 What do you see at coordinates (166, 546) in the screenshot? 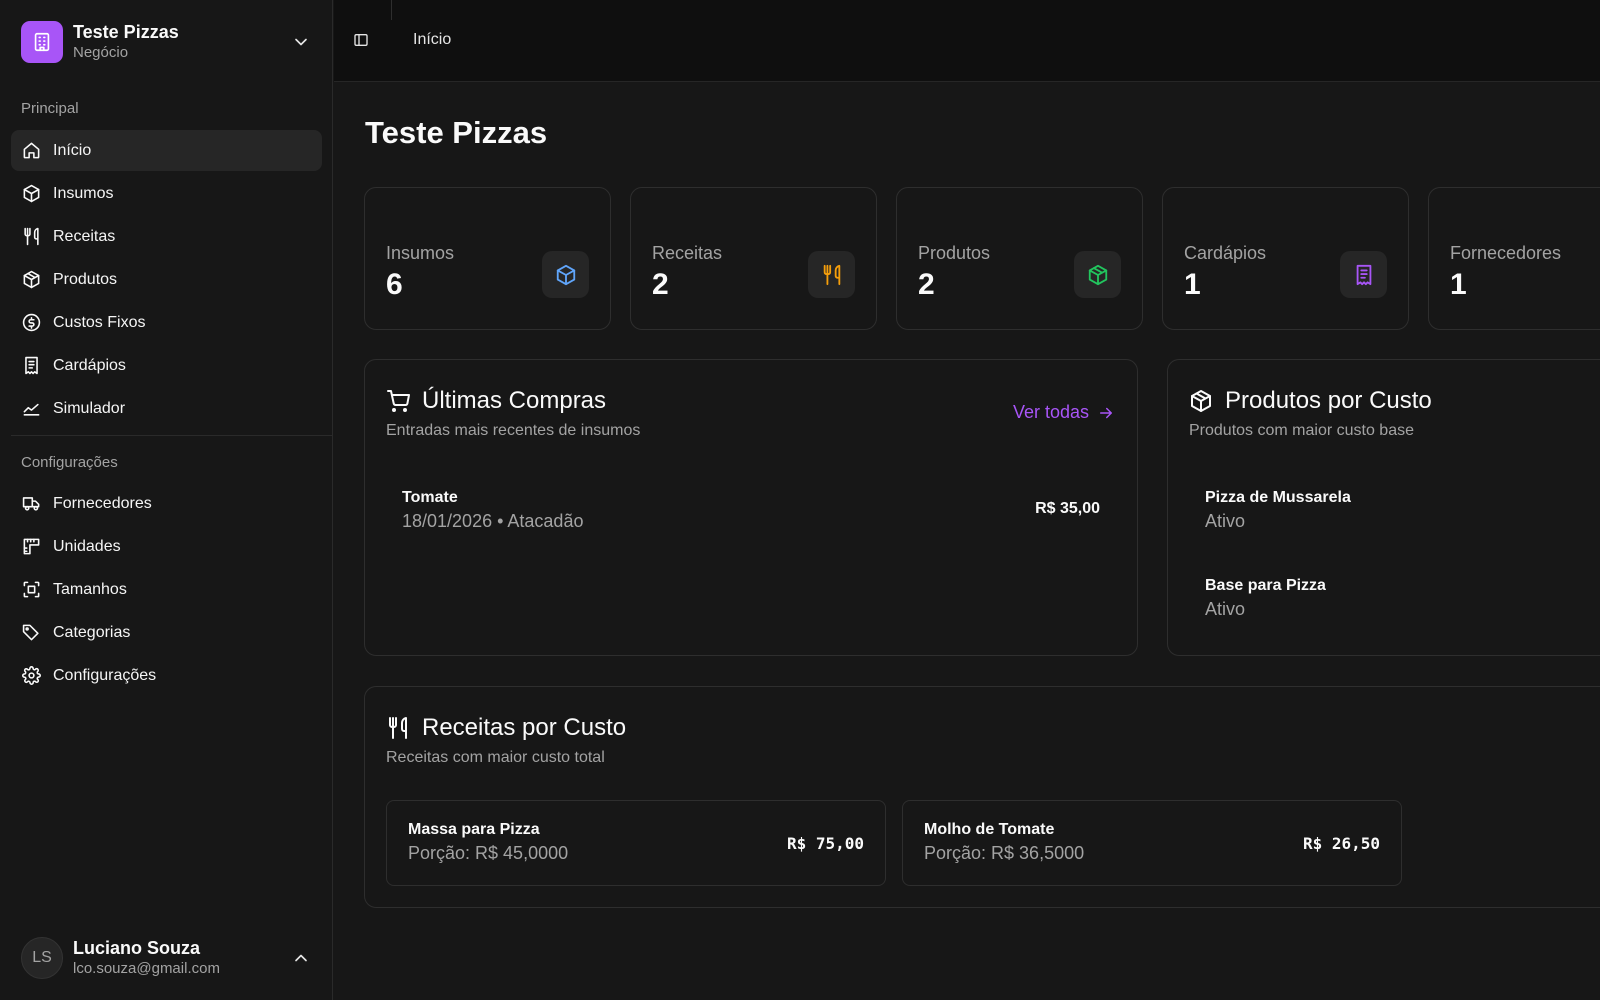
I see `sidebar-item-unidades: Unidades` at bounding box center [166, 546].